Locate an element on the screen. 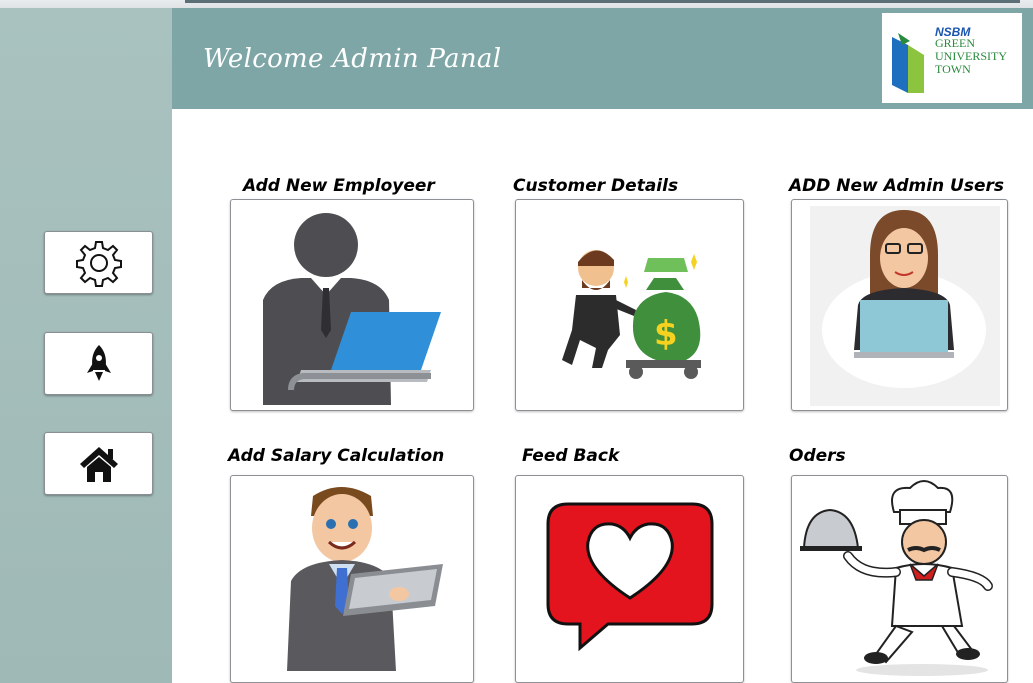  university-logo: NSBM GREEN UNIVERSITY TOWN is located at coordinates (952, 58).